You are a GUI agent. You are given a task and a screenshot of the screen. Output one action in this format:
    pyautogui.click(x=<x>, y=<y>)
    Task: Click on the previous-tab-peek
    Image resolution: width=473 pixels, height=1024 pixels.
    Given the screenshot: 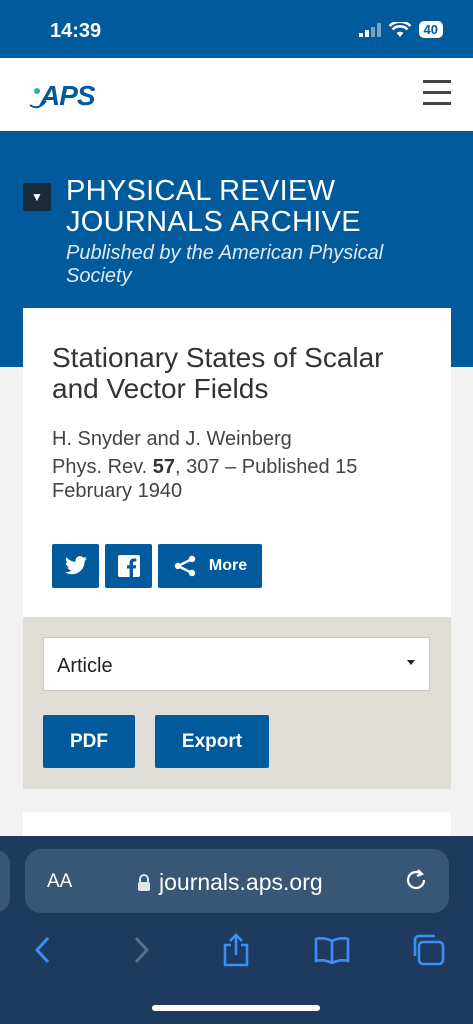 What is the action you would take?
    pyautogui.click(x=5, y=881)
    